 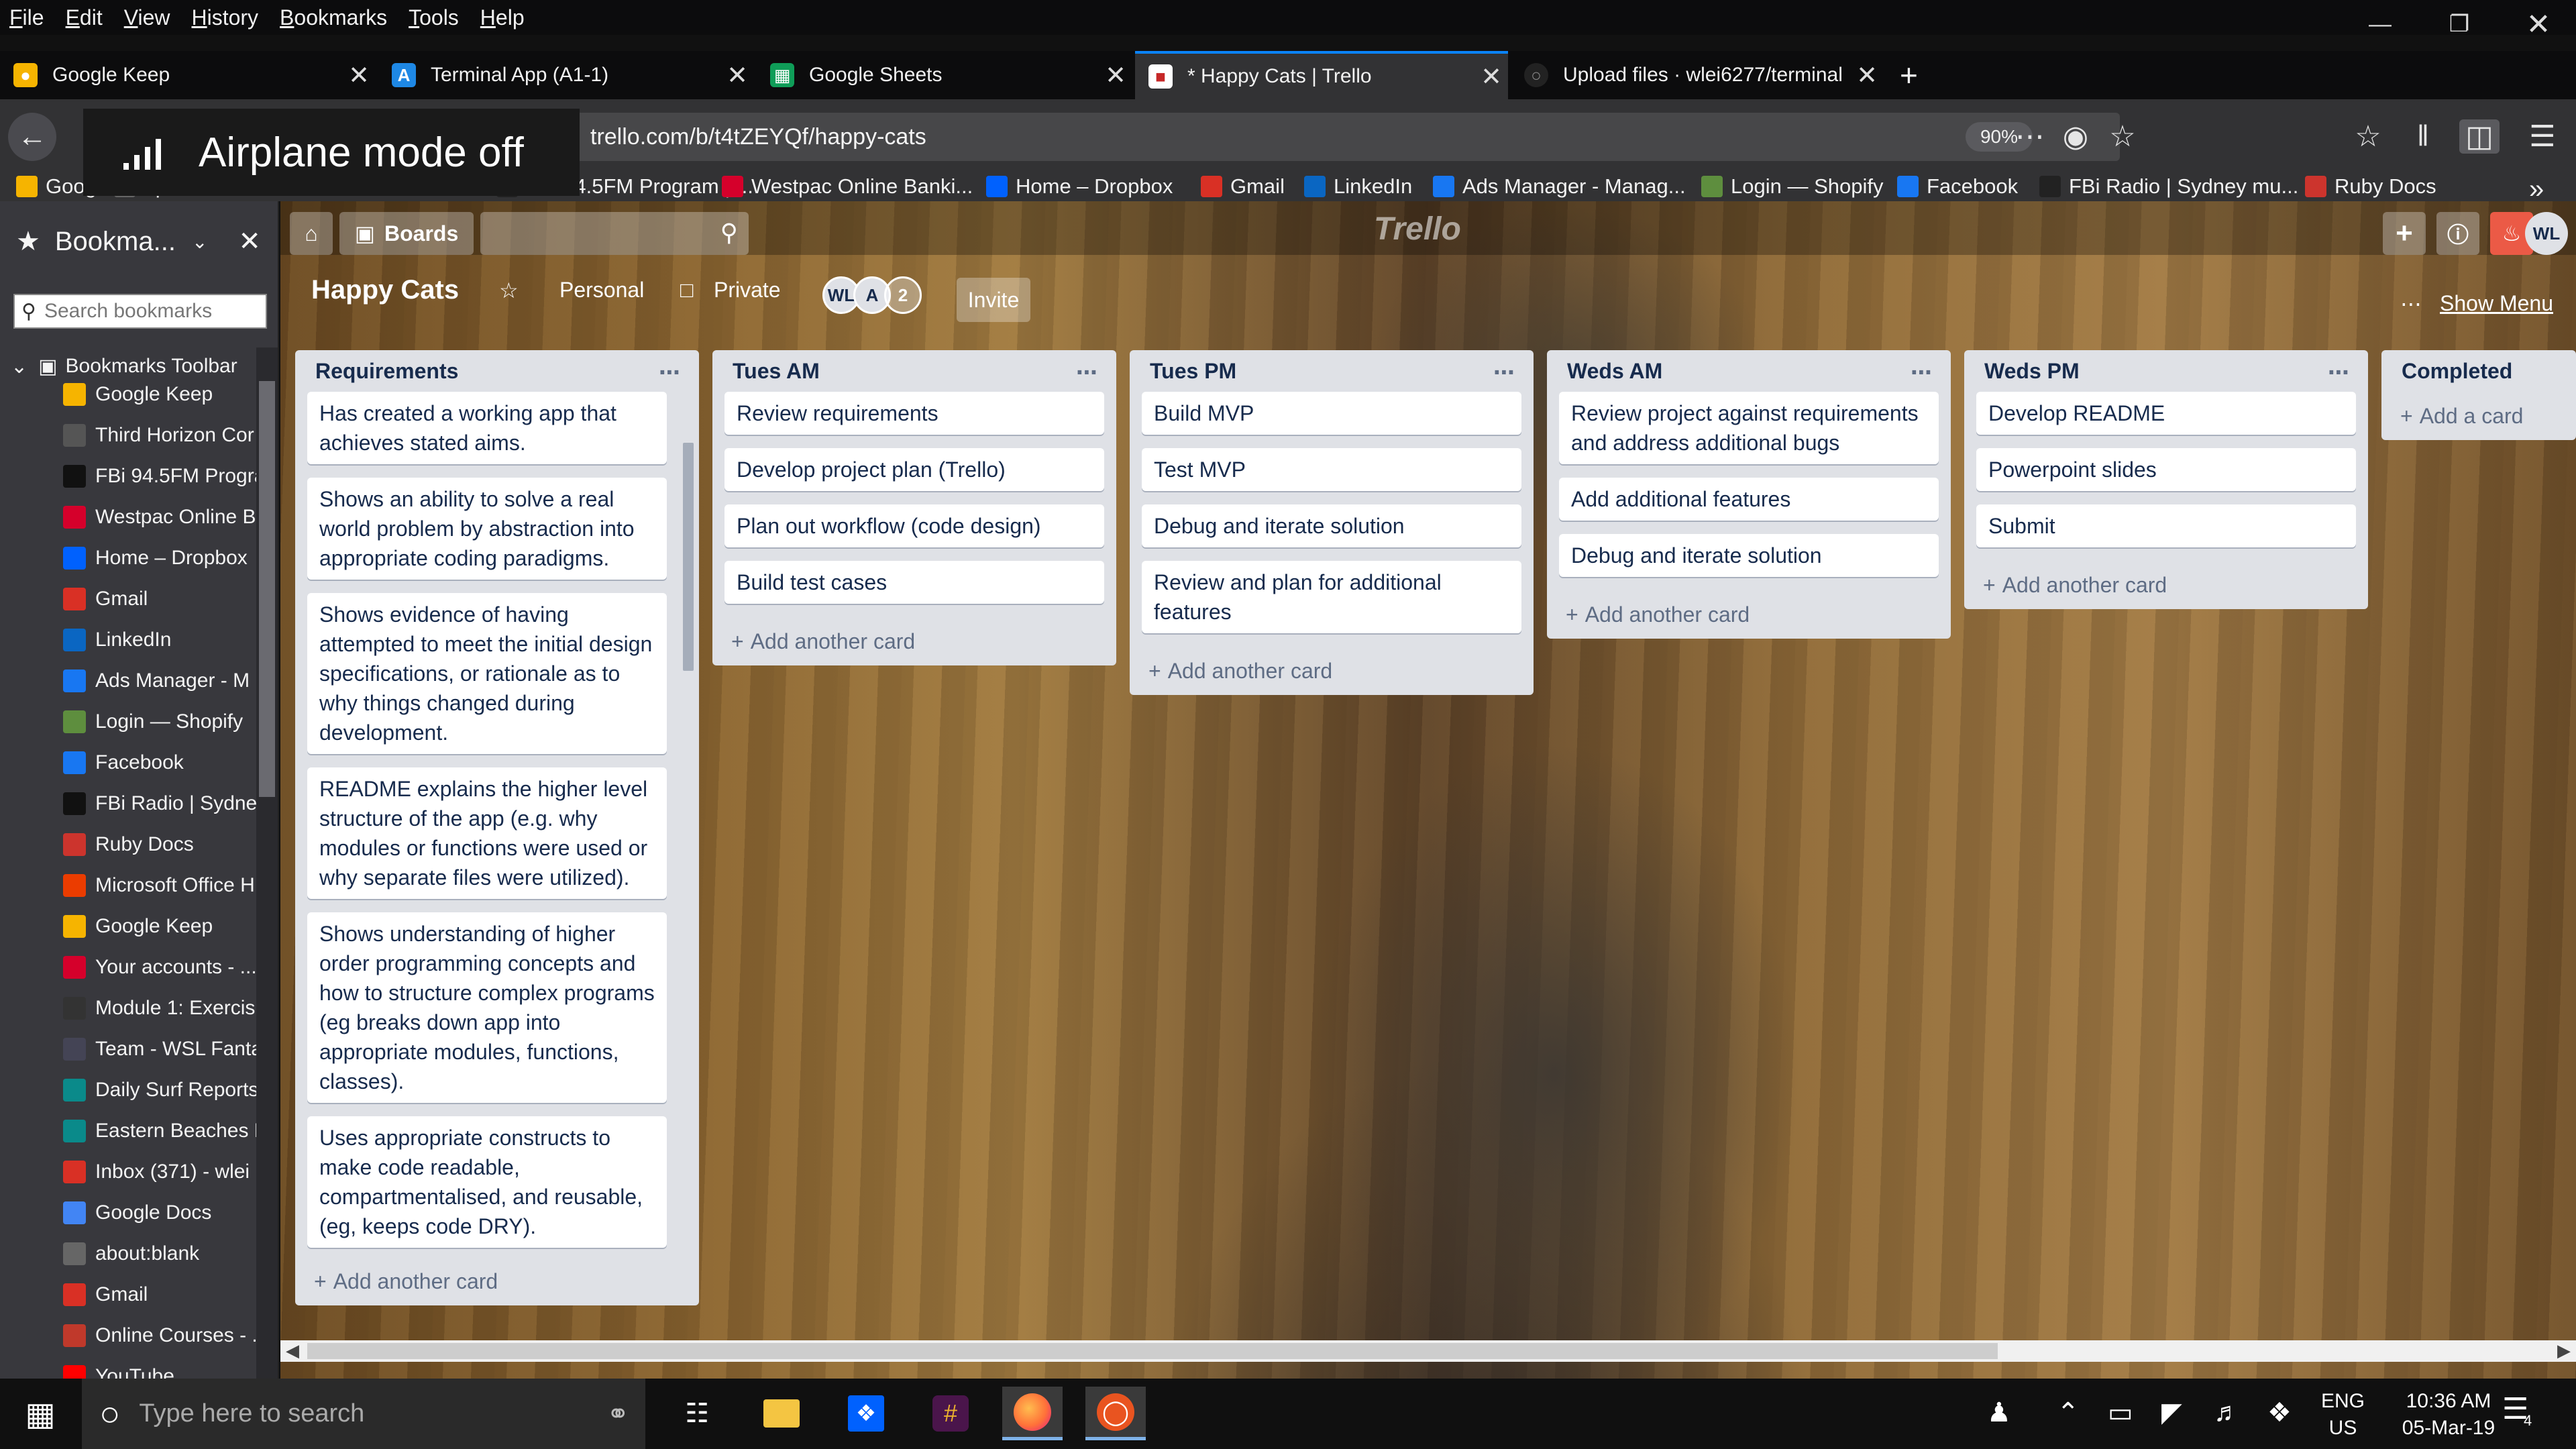 What do you see at coordinates (993, 300) in the screenshot?
I see `invite-button: Invite` at bounding box center [993, 300].